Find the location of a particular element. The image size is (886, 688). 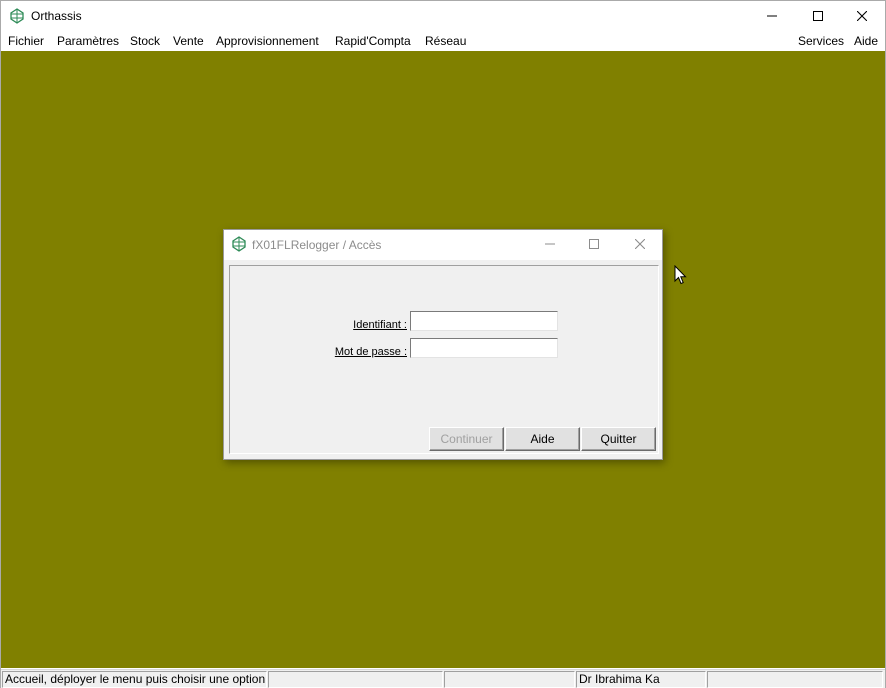

menu-vente: Vente is located at coordinates (188, 41).